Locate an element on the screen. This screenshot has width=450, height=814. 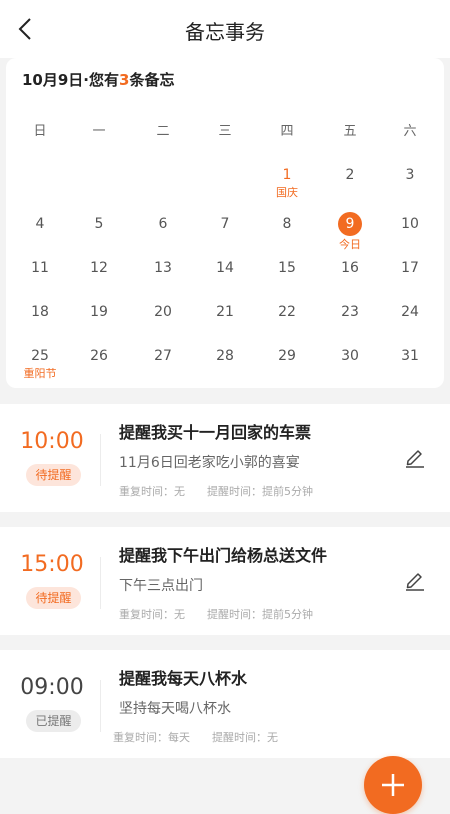
calendar-day: 10 is located at coordinates (410, 235).